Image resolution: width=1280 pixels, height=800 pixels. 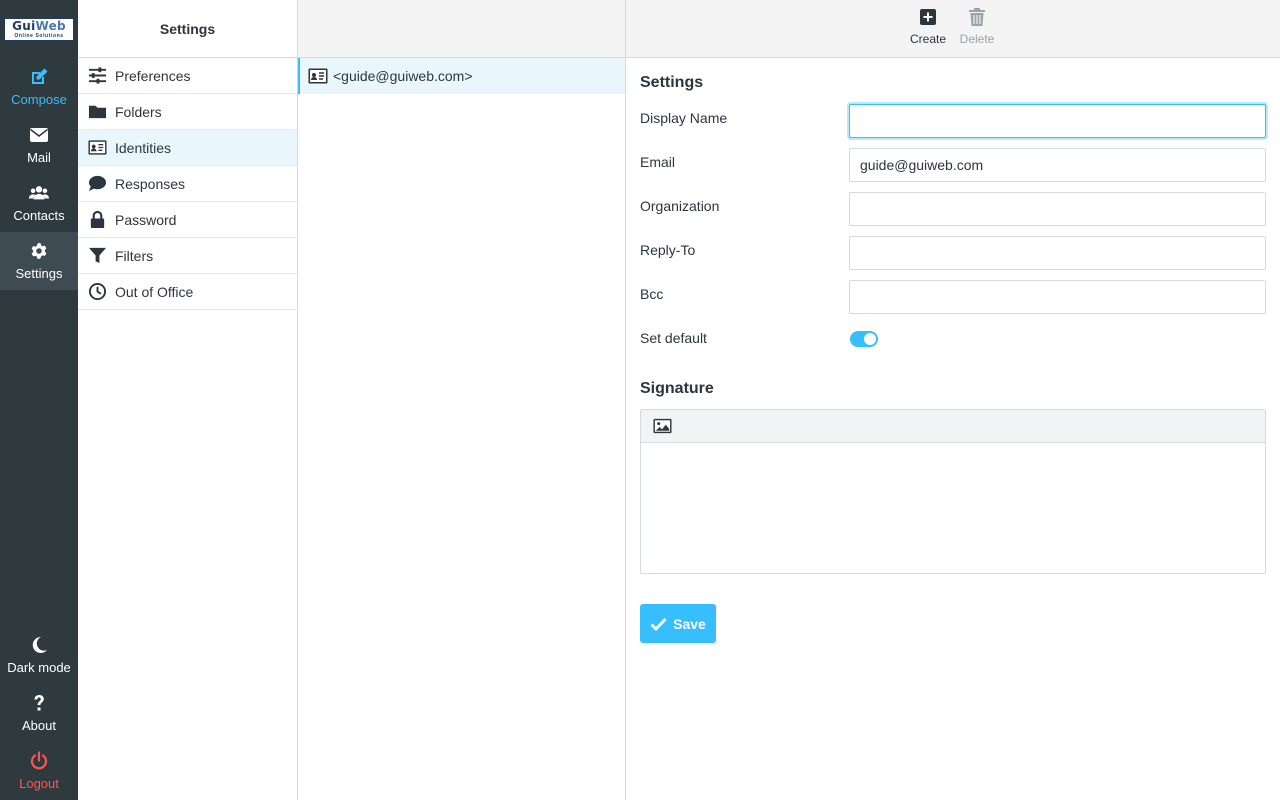 I want to click on set-default-toggle, so click(x=864, y=339).